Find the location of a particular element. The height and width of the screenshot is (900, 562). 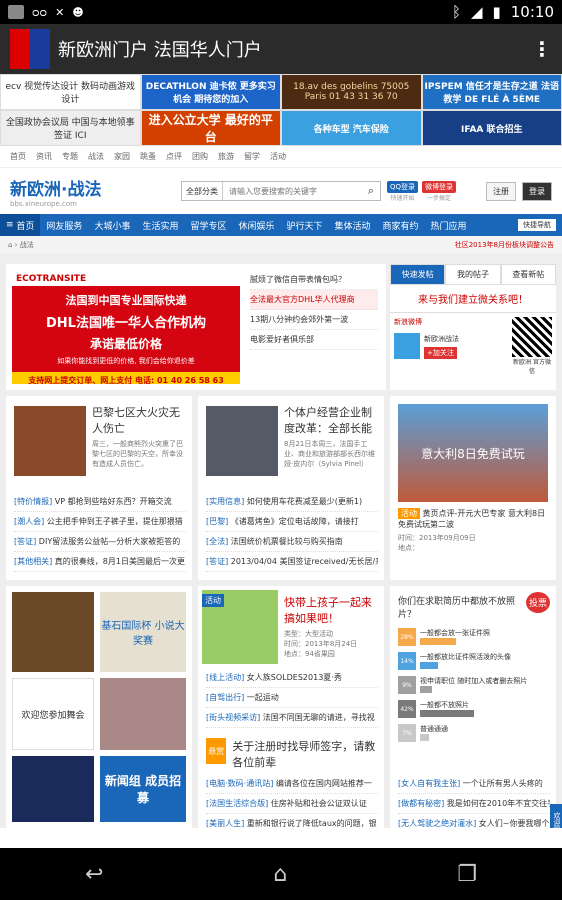

bluetooth-icon: ᛒ is located at coordinates (456, 12).